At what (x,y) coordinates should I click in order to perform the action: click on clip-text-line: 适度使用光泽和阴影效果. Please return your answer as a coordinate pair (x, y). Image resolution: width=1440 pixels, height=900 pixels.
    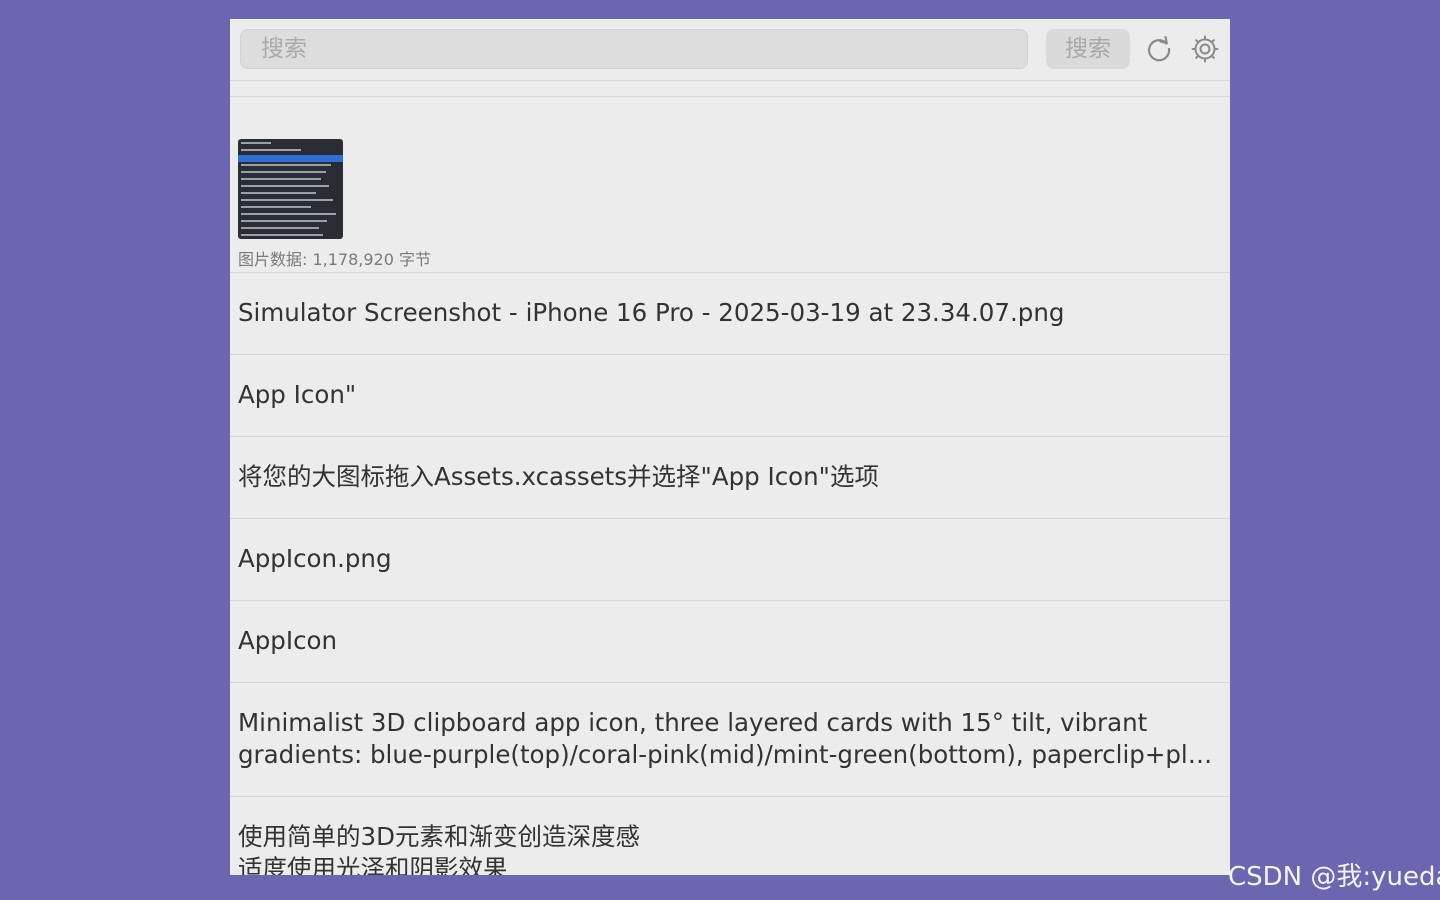
    Looking at the image, I should click on (373, 864).